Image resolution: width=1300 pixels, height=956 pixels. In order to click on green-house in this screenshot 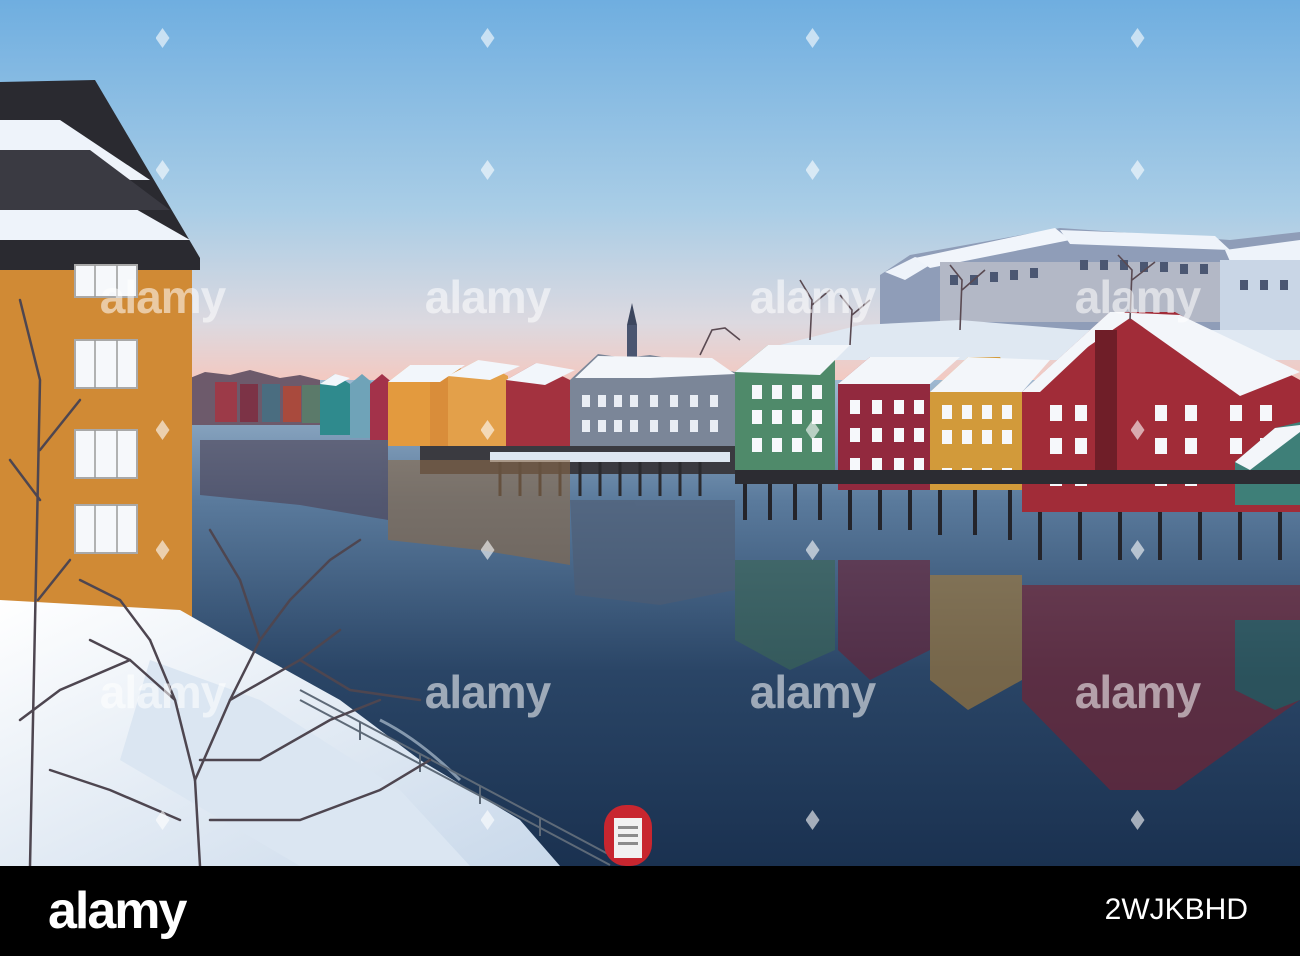, I will do `click(792, 407)`.